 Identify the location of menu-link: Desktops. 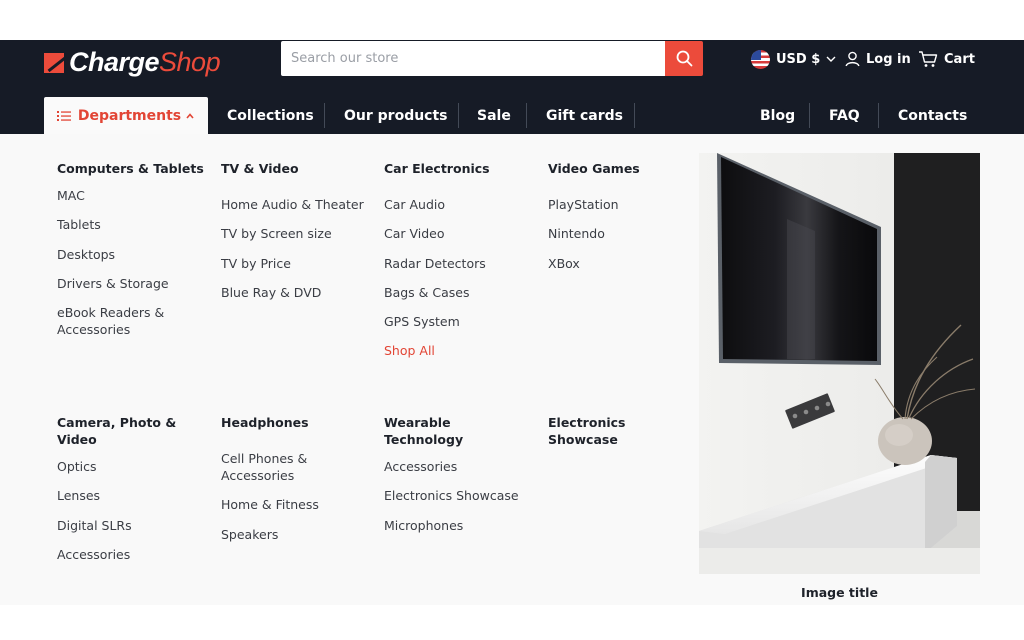
(132, 254).